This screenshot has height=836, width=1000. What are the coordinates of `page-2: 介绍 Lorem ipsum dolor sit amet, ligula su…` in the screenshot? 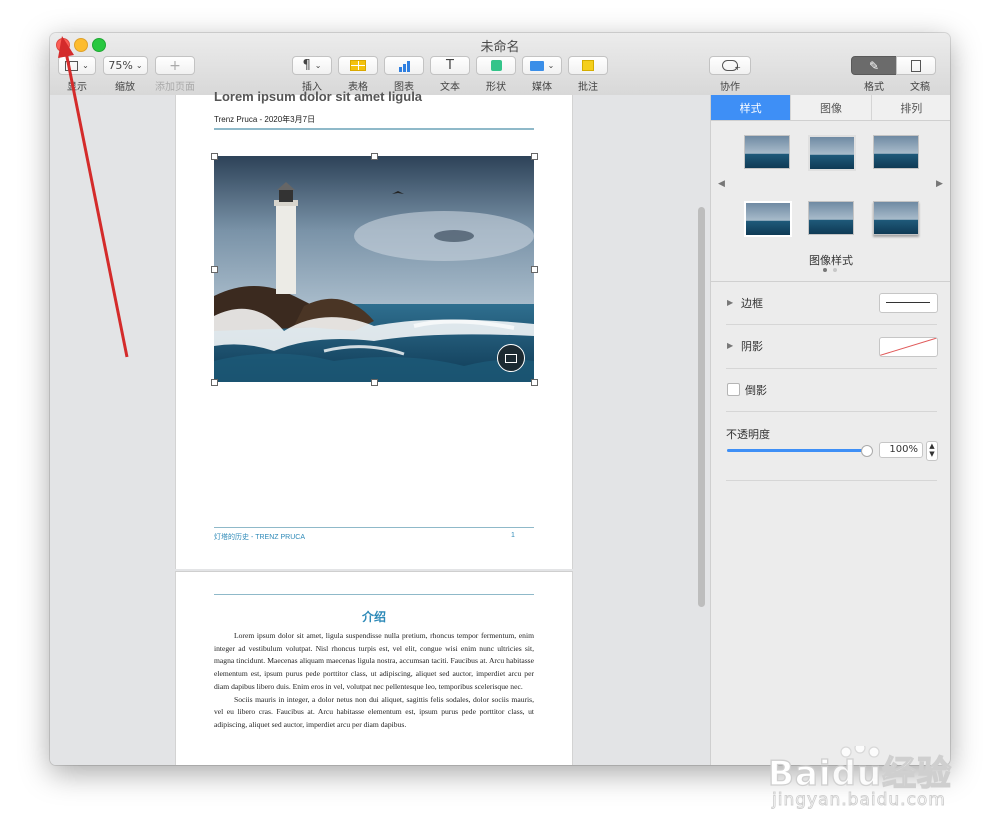 It's located at (374, 668).